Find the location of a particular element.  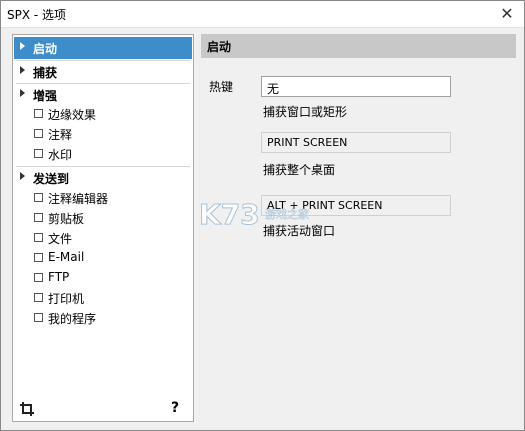

crop-icon is located at coordinates (27, 409).